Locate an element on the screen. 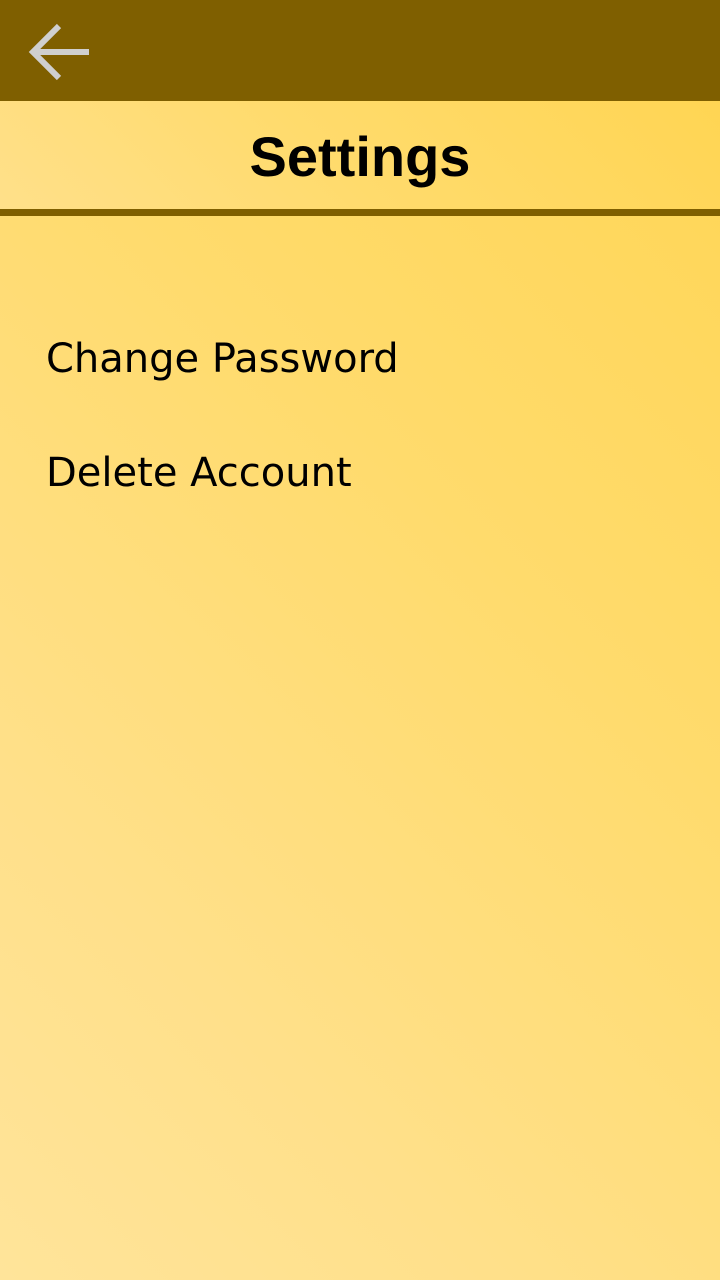 The width and height of the screenshot is (720, 1280). title-bar: Settings is located at coordinates (360, 155).